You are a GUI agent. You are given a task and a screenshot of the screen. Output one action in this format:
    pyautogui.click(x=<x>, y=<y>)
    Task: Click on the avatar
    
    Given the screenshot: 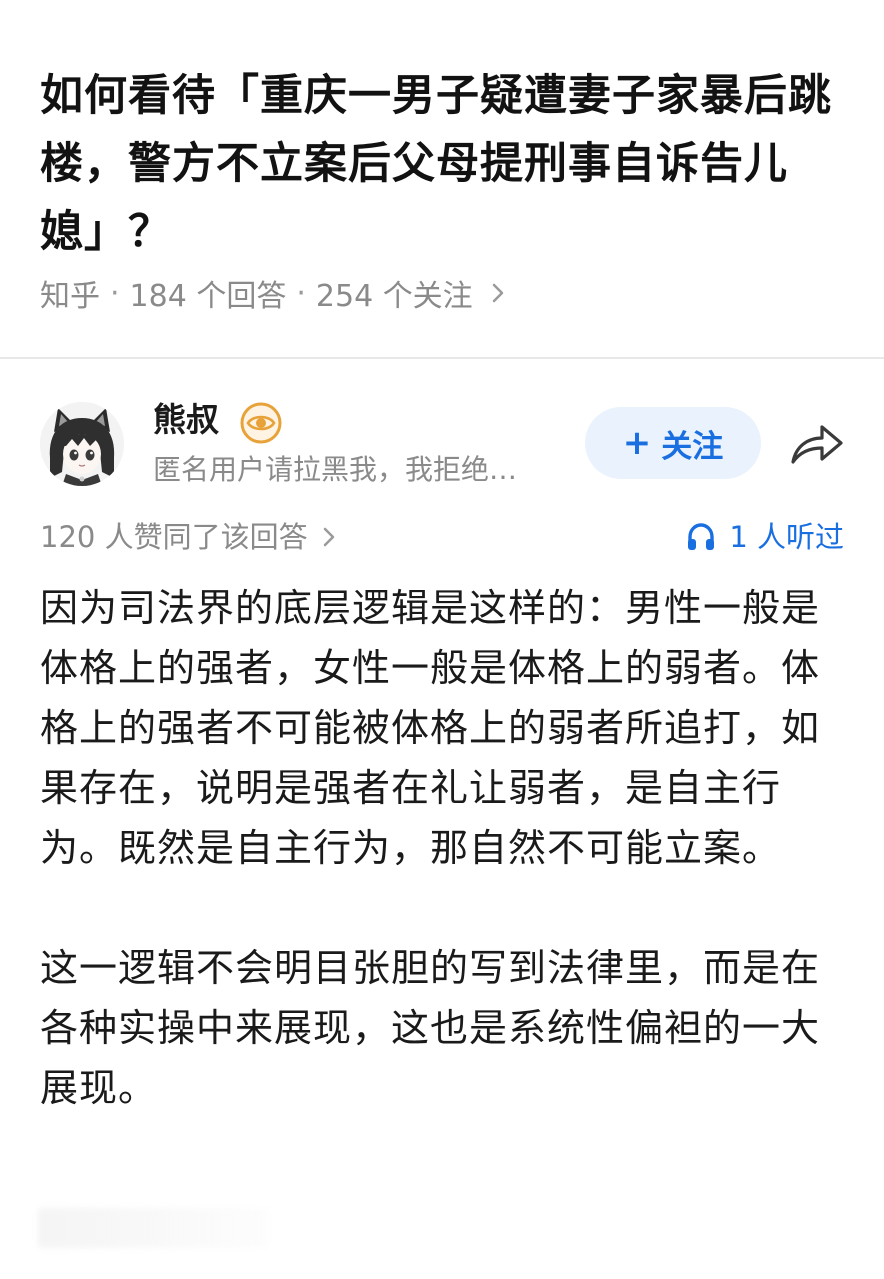 What is the action you would take?
    pyautogui.click(x=82, y=444)
    